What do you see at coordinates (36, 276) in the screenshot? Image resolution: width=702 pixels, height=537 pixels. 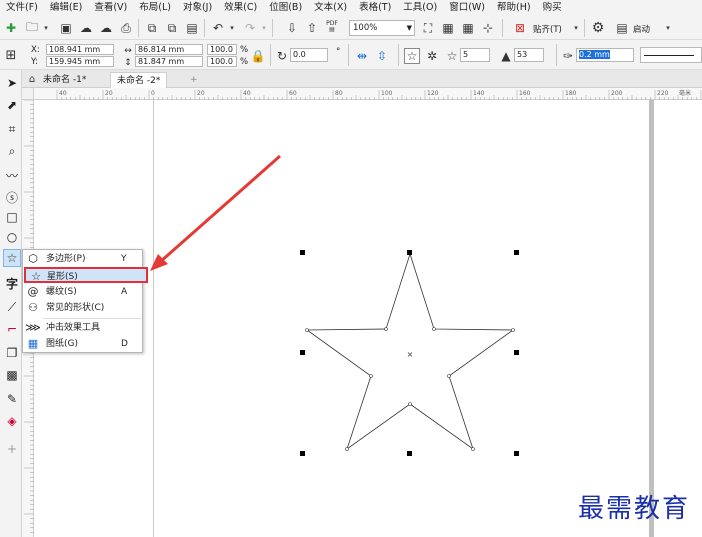 I see `star-icon: ☆` at bounding box center [36, 276].